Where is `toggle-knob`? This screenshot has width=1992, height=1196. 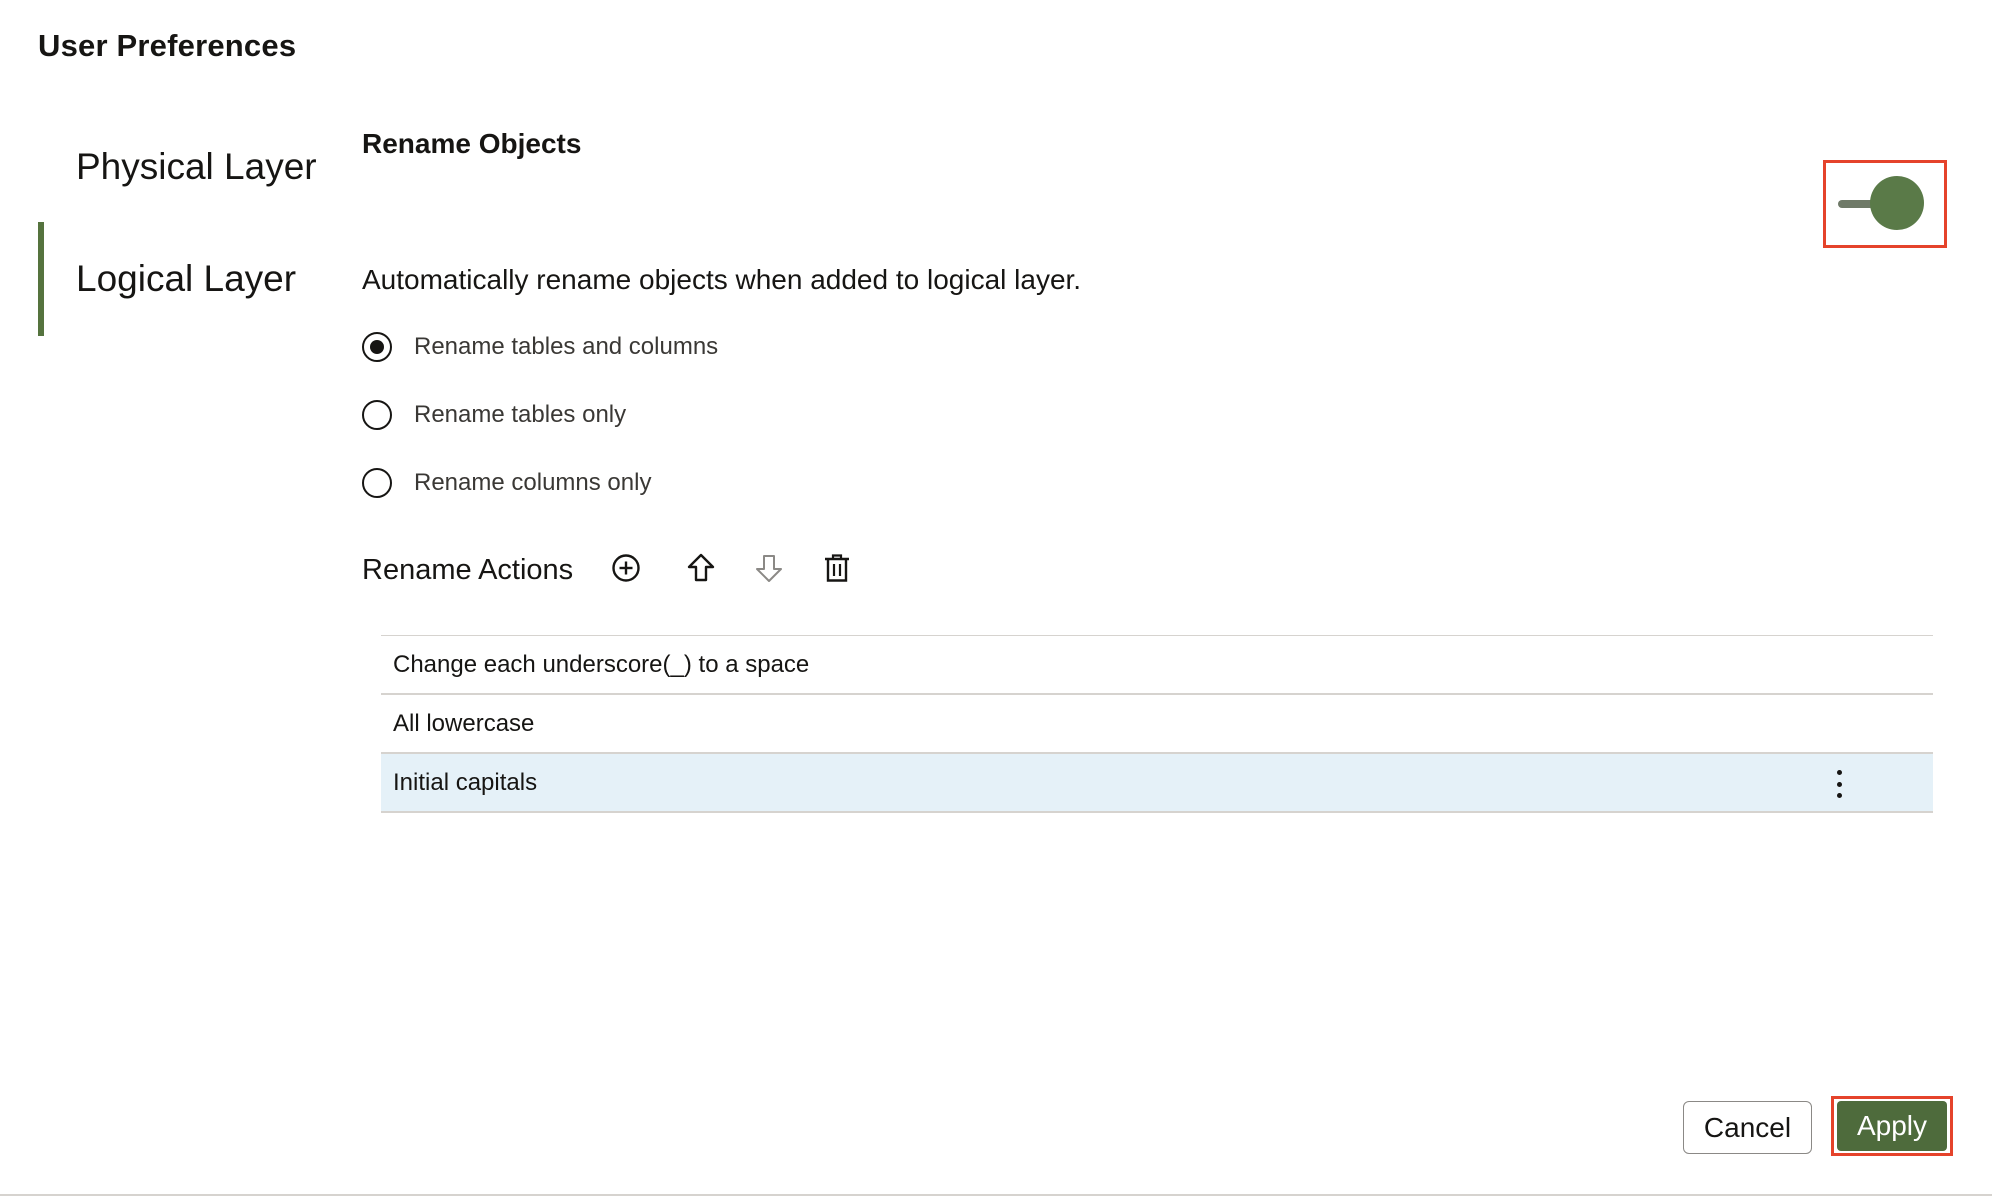
toggle-knob is located at coordinates (1897, 203).